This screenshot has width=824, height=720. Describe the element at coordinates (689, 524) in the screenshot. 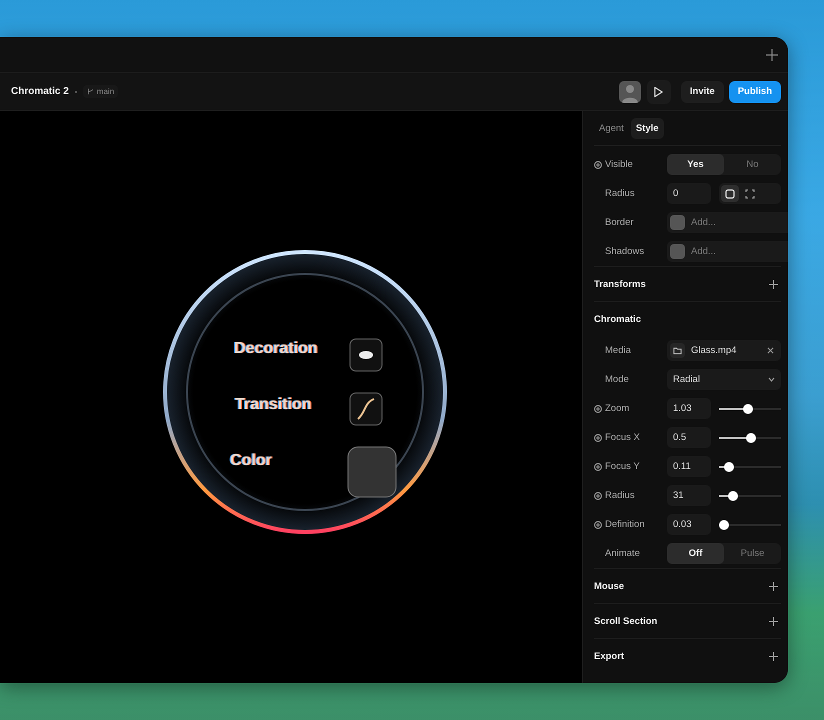

I see `number-field: 0.03` at that location.